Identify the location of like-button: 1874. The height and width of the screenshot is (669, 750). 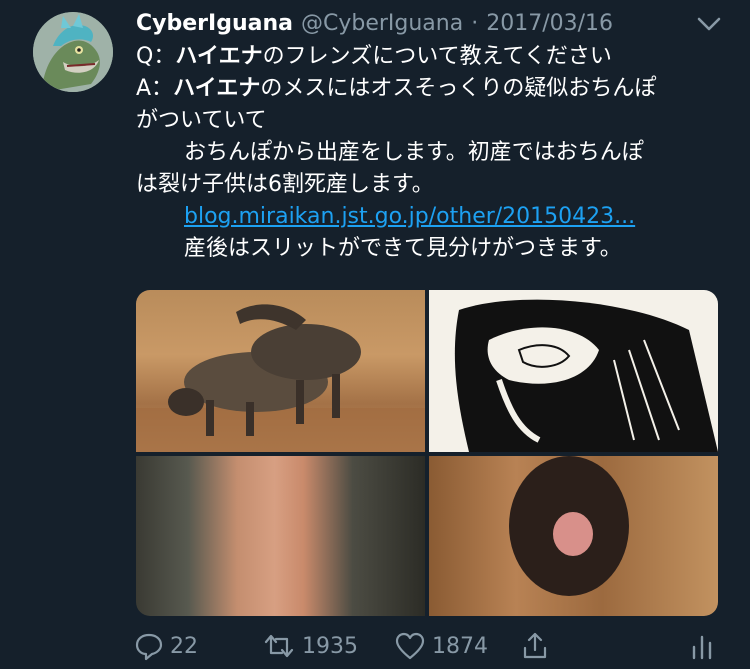
(441, 646).